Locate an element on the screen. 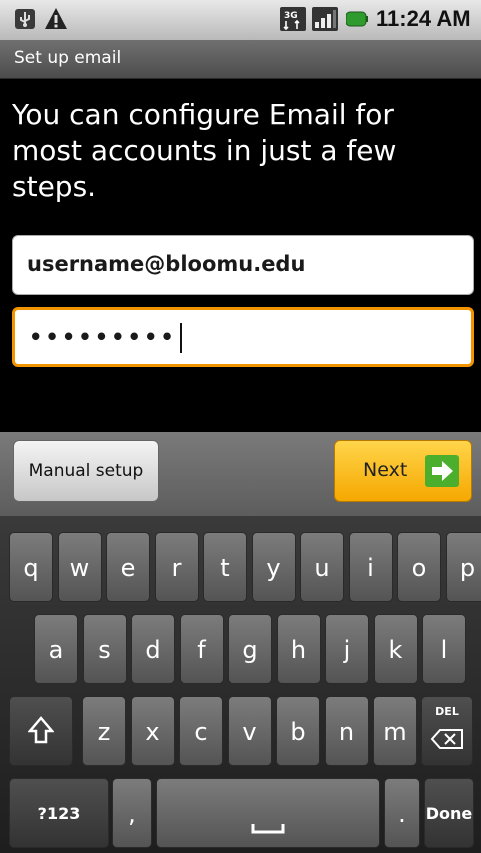 This screenshot has height=853, width=481. shift-key is located at coordinates (41, 731).